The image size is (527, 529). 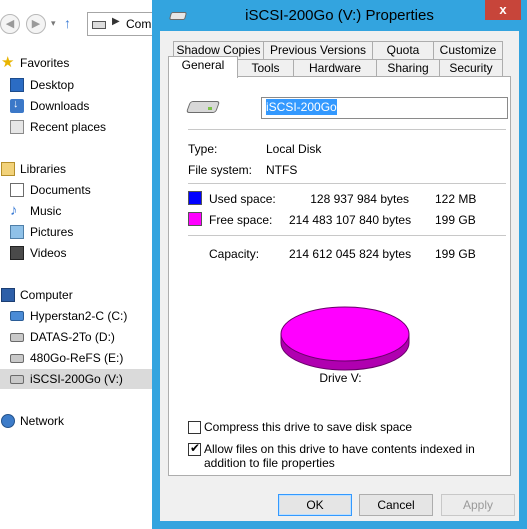 I want to click on computer-icon, so click(x=8, y=295).